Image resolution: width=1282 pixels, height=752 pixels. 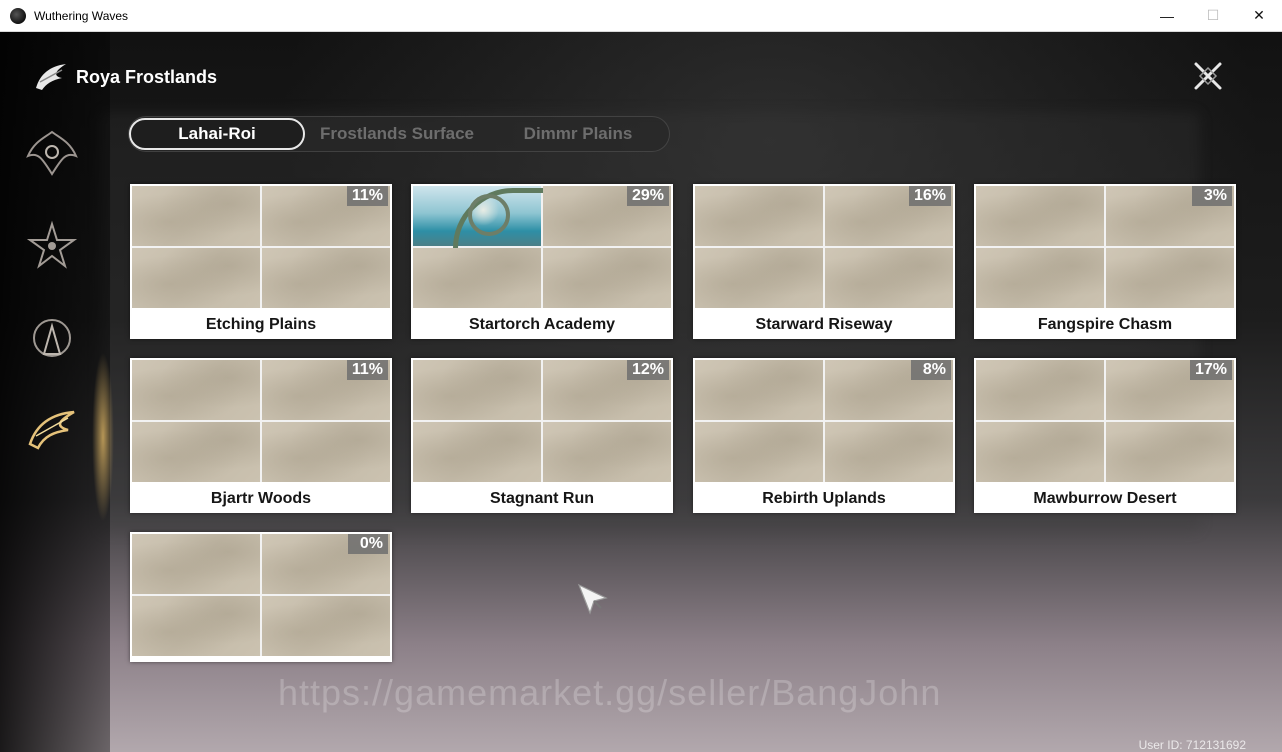 What do you see at coordinates (52, 245) in the screenshot?
I see `star-crest-icon` at bounding box center [52, 245].